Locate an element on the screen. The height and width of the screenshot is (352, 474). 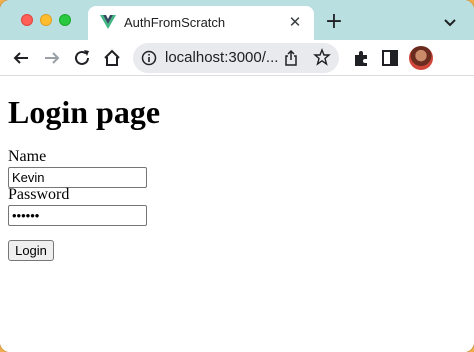
password-label: Password is located at coordinates (39, 194).